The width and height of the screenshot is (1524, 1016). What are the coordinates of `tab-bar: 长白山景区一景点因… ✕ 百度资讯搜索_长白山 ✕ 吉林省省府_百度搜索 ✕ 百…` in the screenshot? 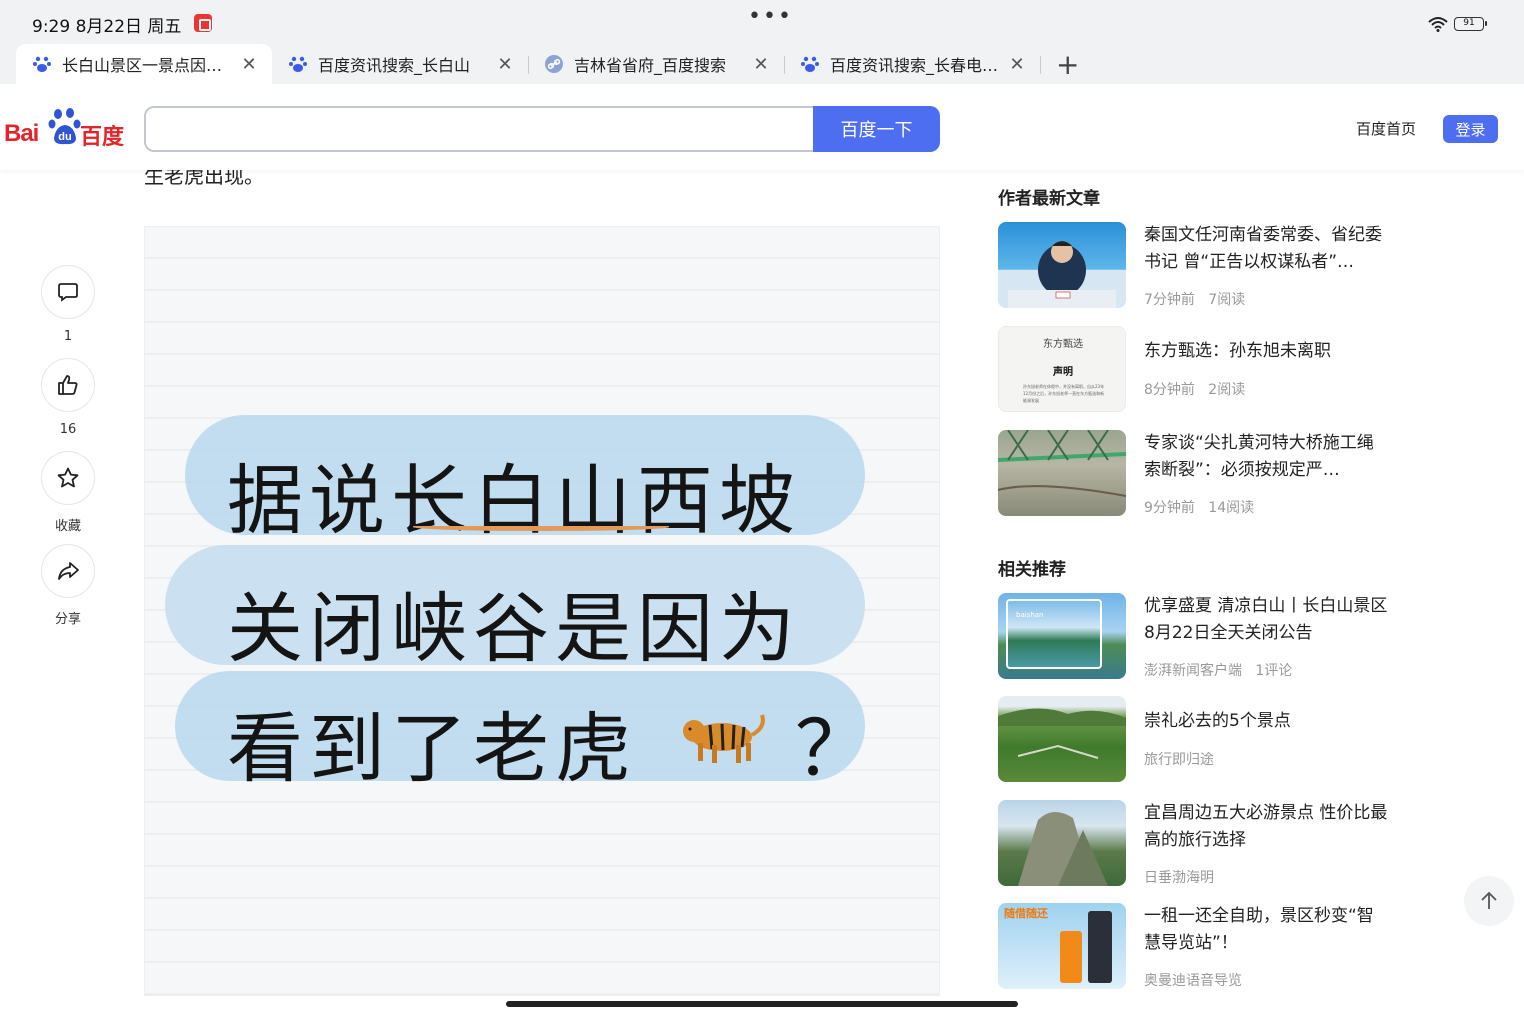 It's located at (762, 64).